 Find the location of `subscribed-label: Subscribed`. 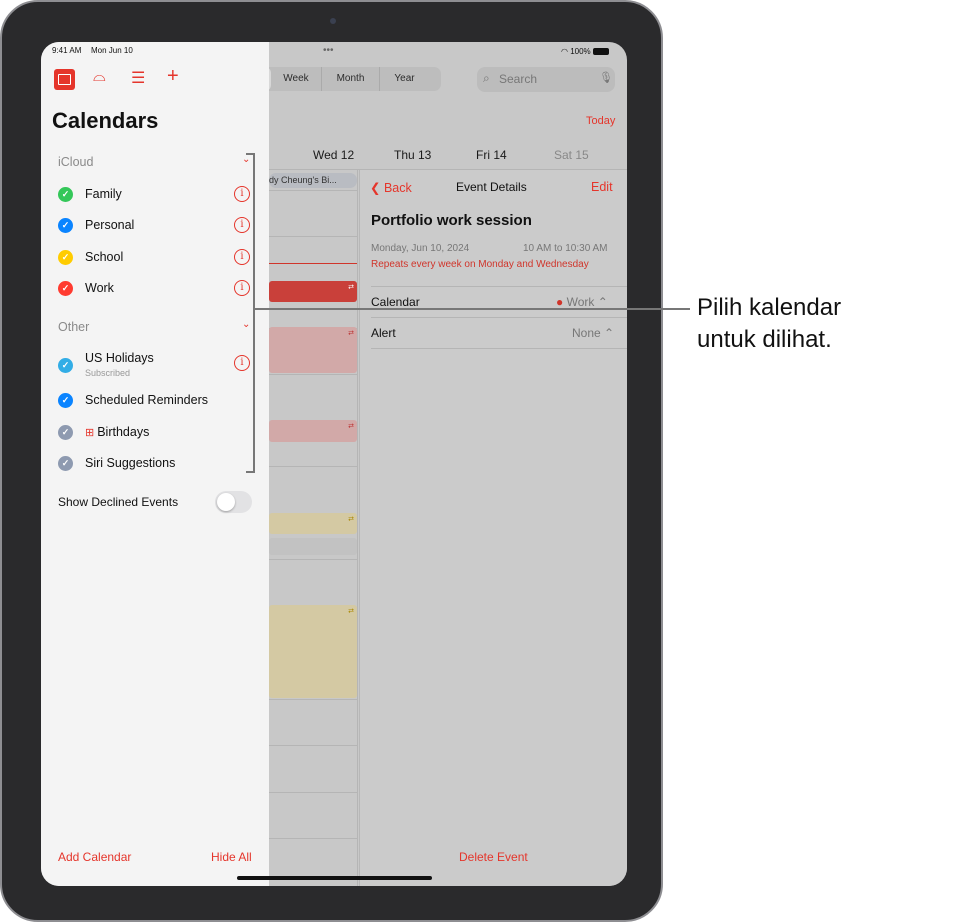

subscribed-label: Subscribed is located at coordinates (108, 373).